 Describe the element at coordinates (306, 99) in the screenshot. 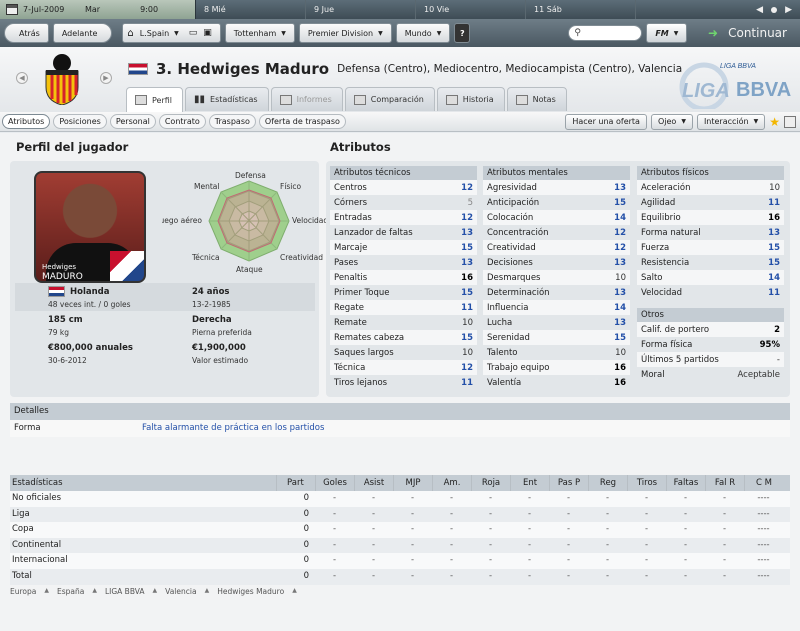

I see `tab-informes: Informes` at that location.